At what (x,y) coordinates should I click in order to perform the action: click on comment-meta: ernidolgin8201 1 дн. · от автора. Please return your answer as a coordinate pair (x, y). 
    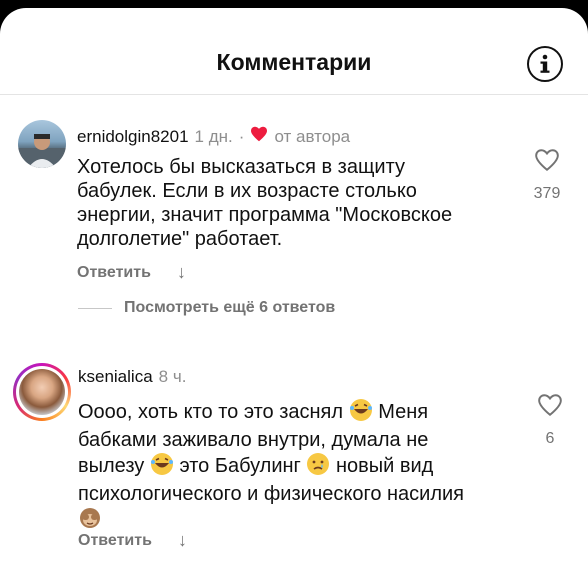
    Looking at the image, I should click on (213, 136).